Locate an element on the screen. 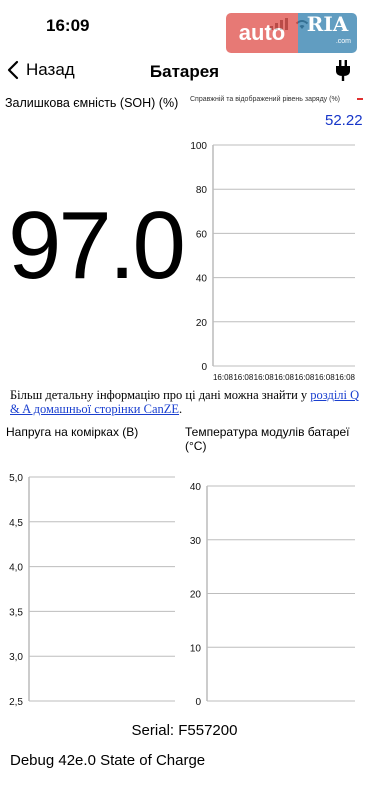  y-tick-label: 80 is located at coordinates (202, 190).